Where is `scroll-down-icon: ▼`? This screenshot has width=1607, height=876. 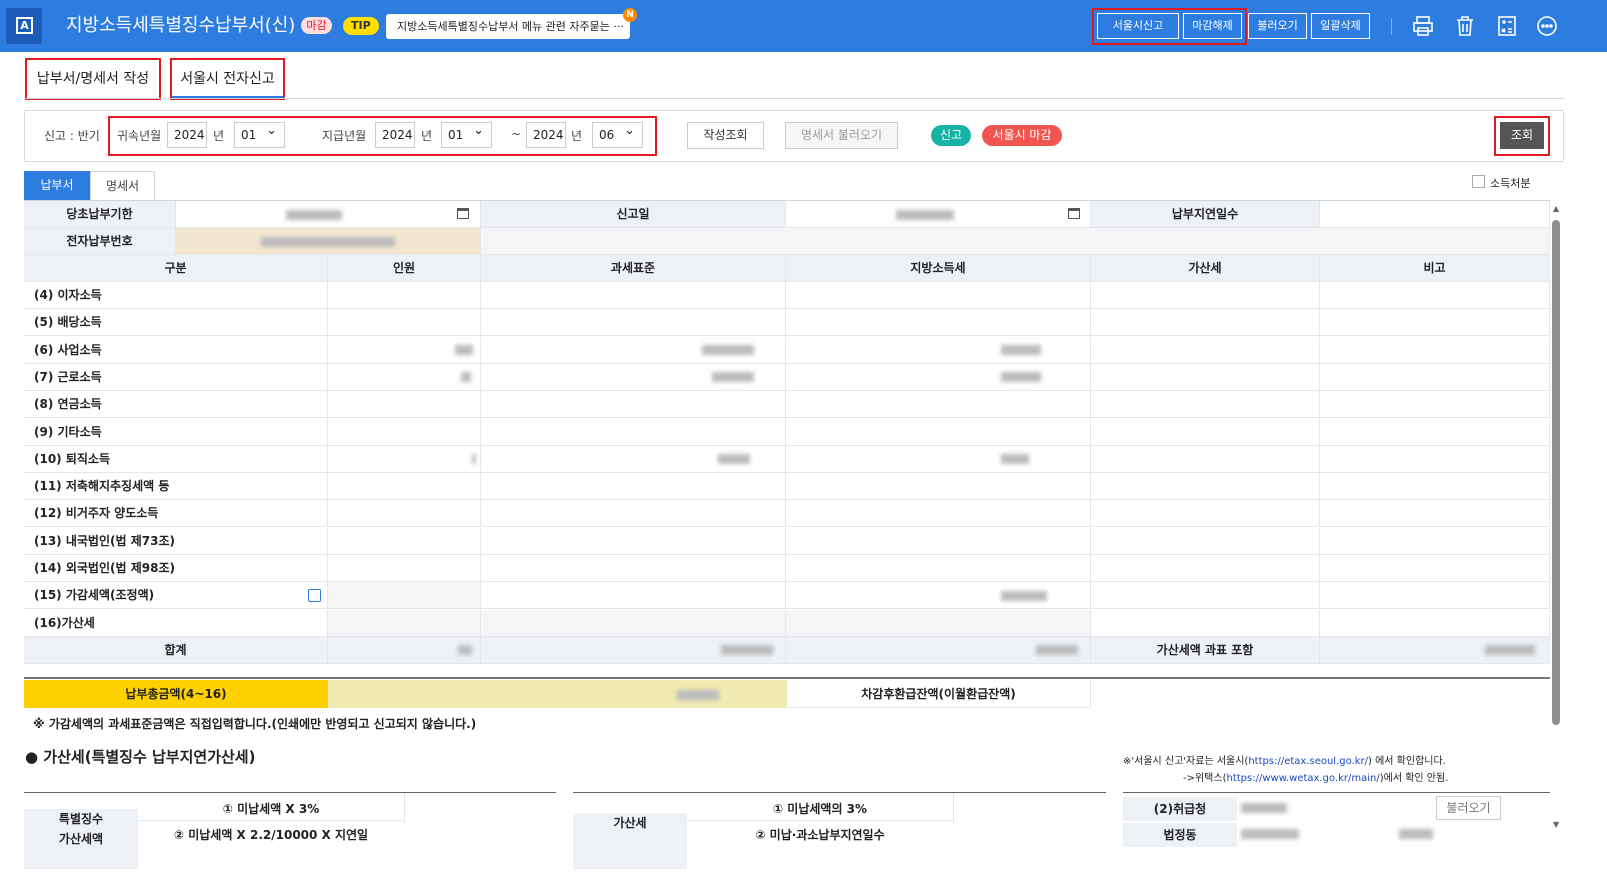
scroll-down-icon: ▼ is located at coordinates (1556, 824).